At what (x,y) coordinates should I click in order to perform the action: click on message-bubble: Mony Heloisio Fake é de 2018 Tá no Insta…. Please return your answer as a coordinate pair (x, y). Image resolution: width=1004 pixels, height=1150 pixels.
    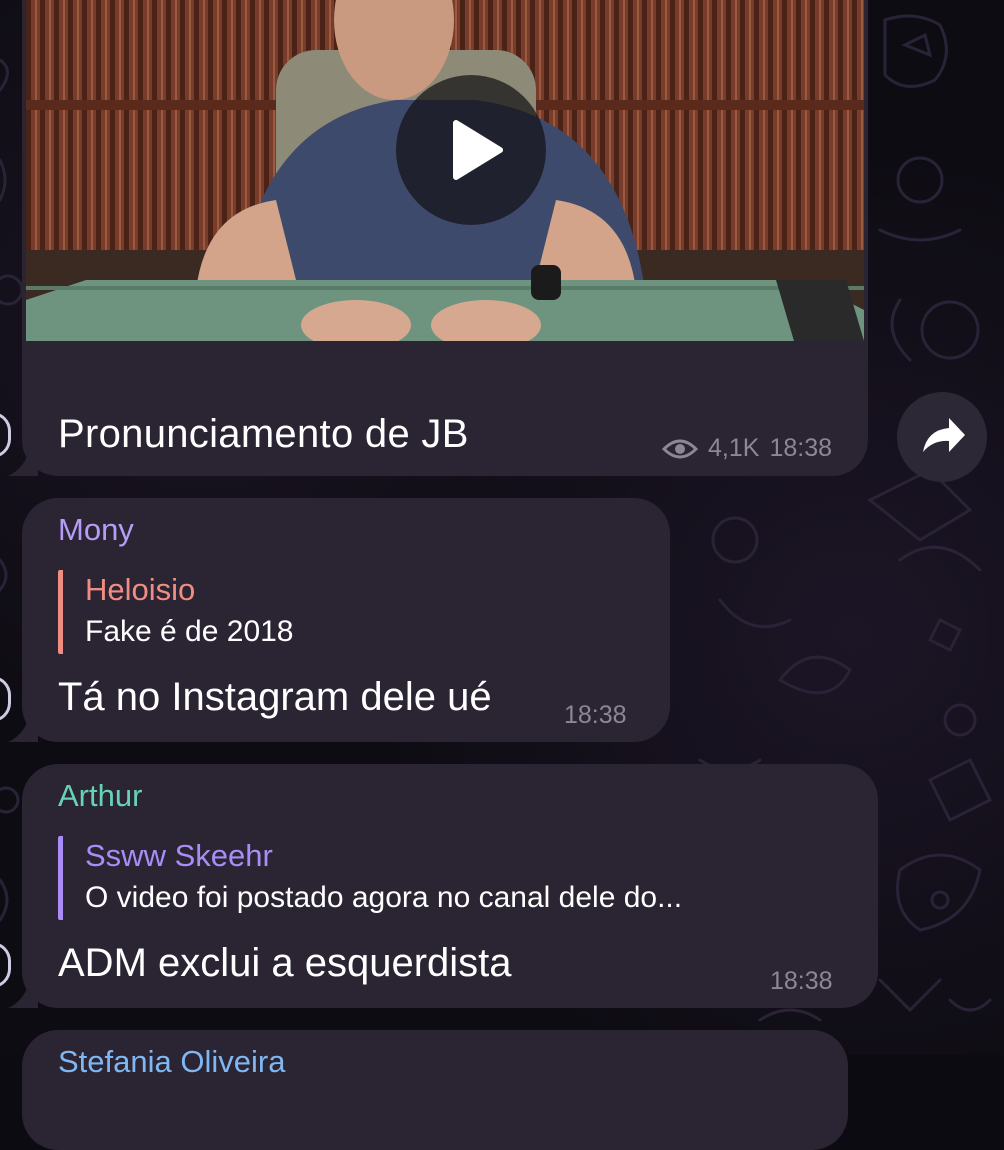
    Looking at the image, I should click on (346, 620).